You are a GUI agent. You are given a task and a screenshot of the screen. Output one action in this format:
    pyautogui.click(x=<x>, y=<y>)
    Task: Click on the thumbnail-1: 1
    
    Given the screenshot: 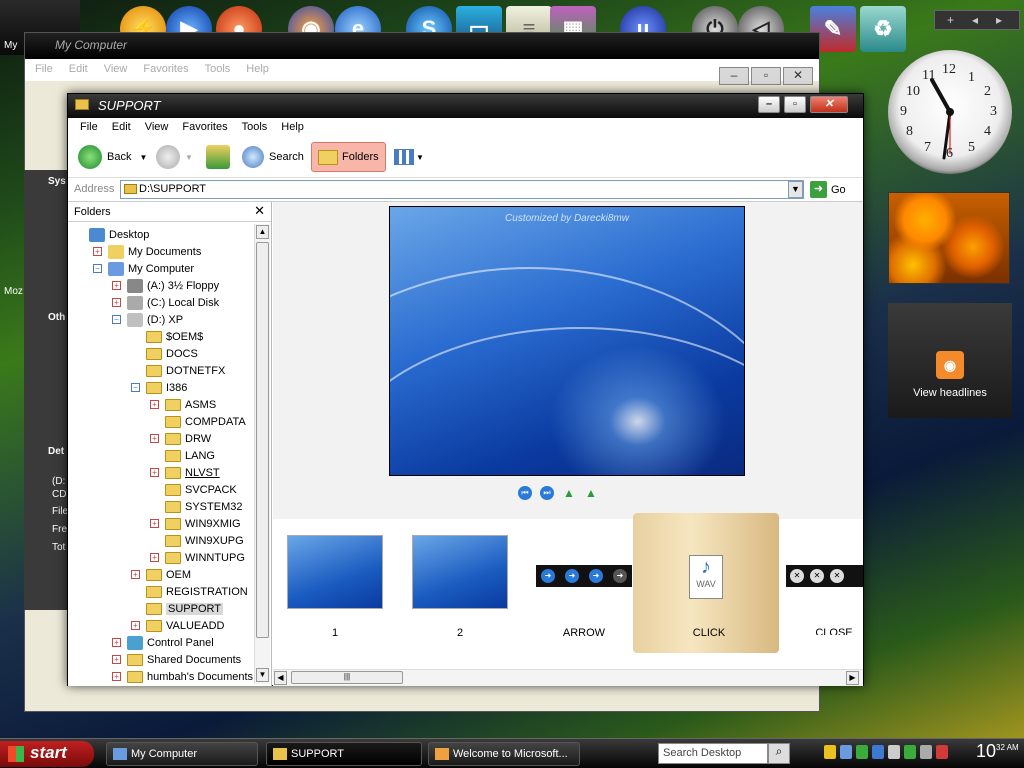 What is the action you would take?
    pyautogui.click(x=335, y=582)
    